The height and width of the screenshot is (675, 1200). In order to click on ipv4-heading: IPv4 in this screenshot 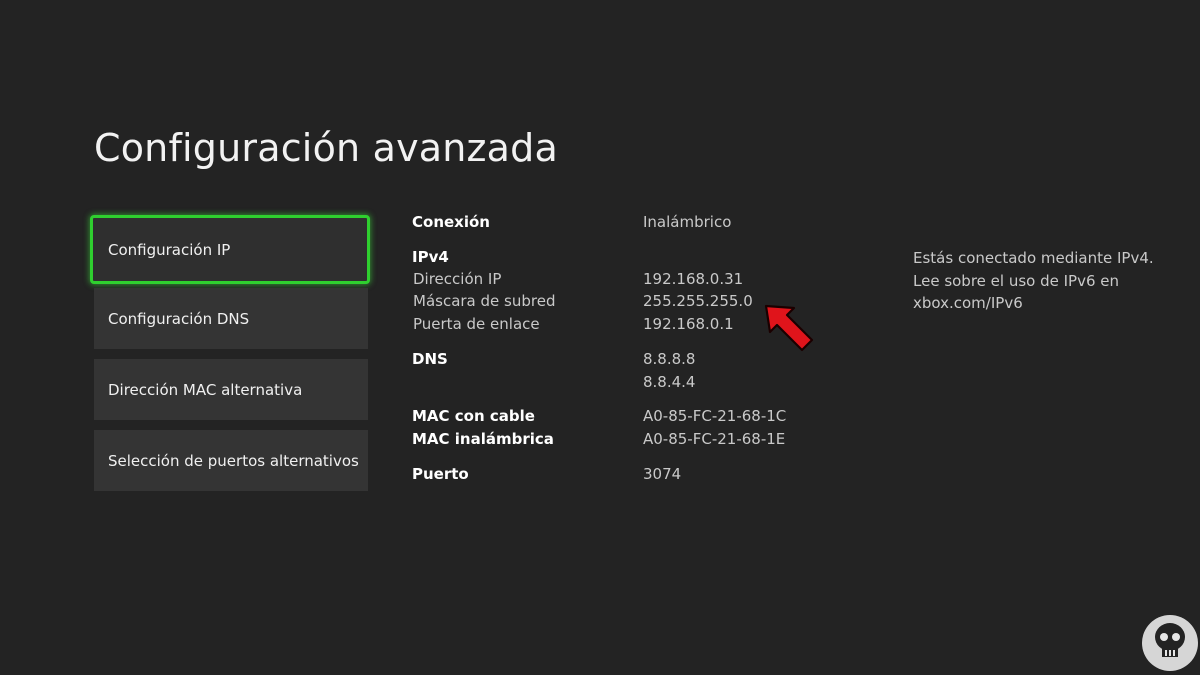, I will do `click(430, 257)`.